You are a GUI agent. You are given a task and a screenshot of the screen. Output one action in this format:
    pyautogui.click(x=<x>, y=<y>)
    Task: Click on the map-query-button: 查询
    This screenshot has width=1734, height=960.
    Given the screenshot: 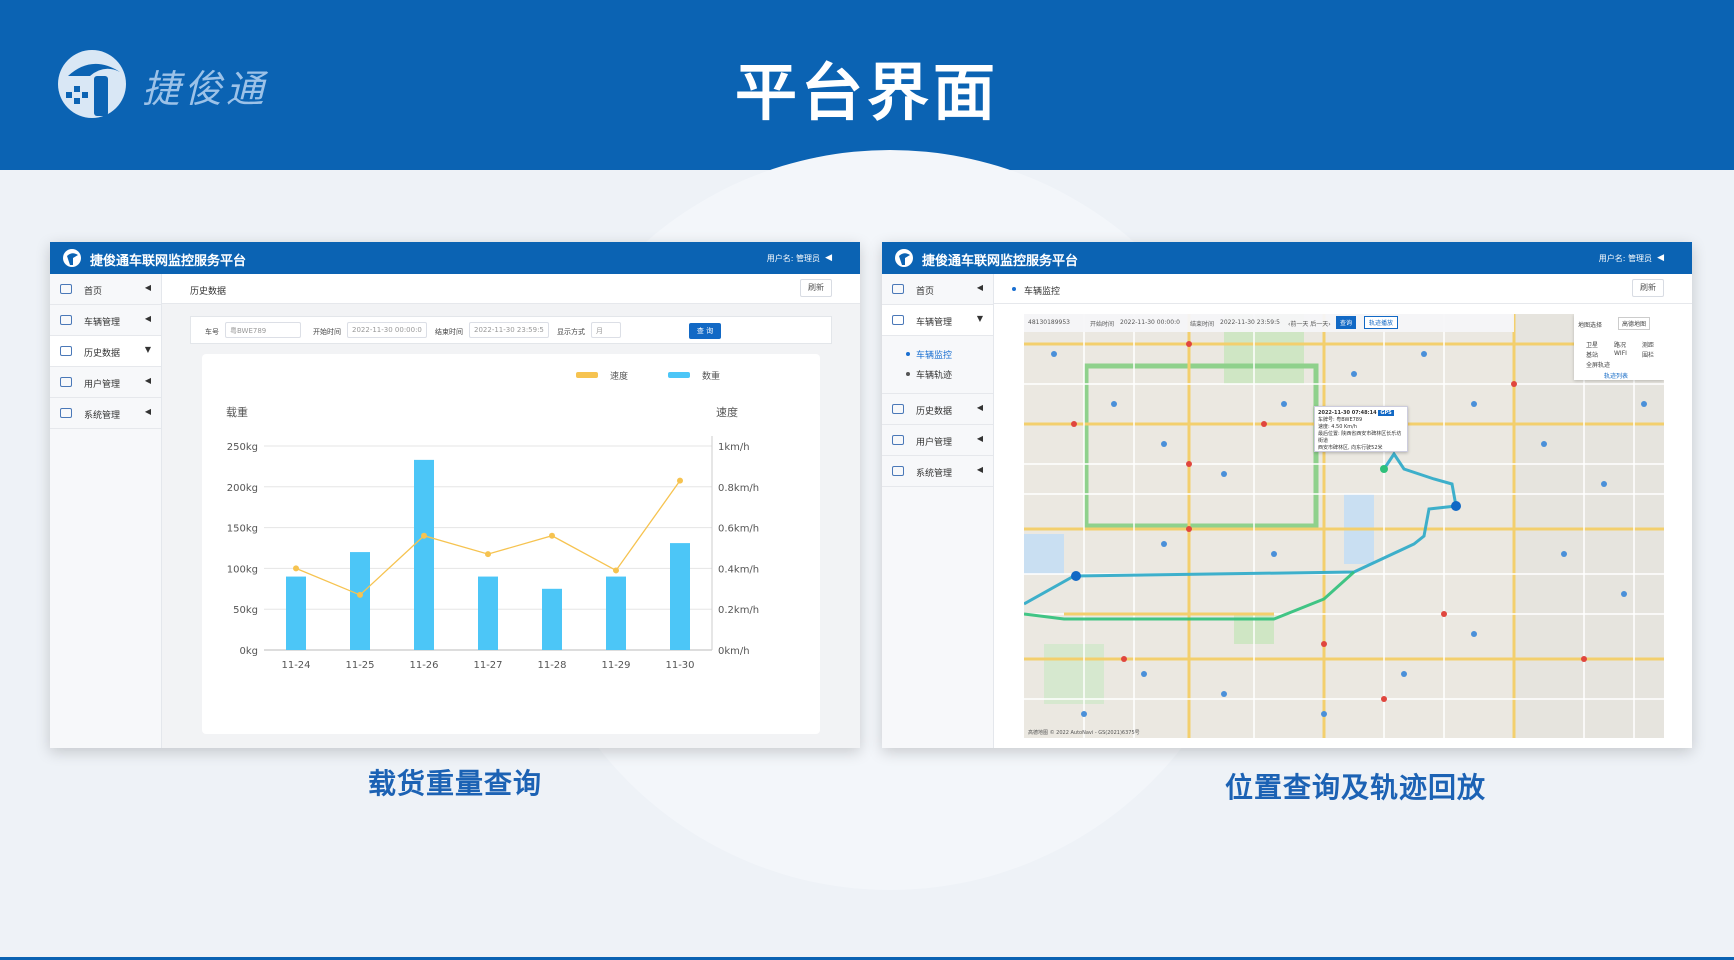 What is the action you would take?
    pyautogui.click(x=1346, y=322)
    